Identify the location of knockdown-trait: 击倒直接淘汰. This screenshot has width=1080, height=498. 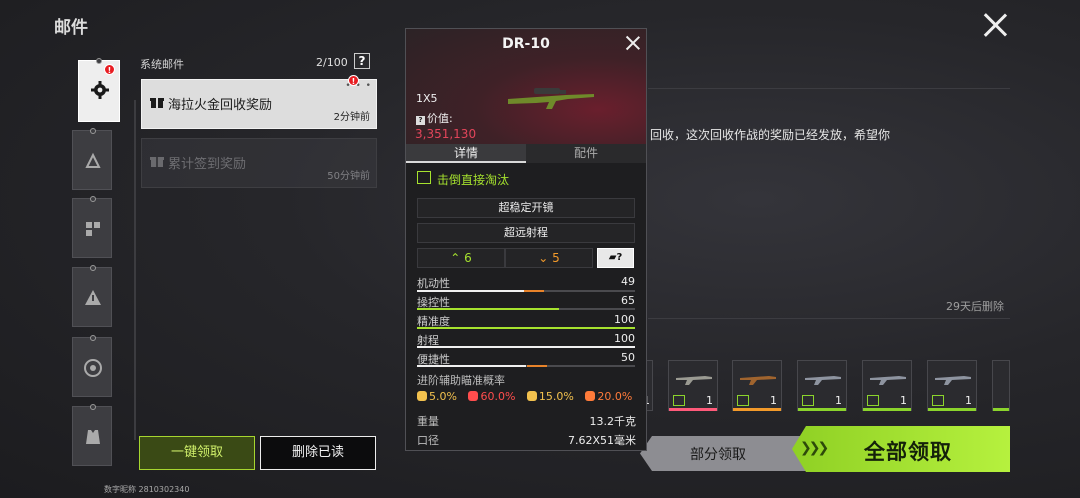
(473, 180).